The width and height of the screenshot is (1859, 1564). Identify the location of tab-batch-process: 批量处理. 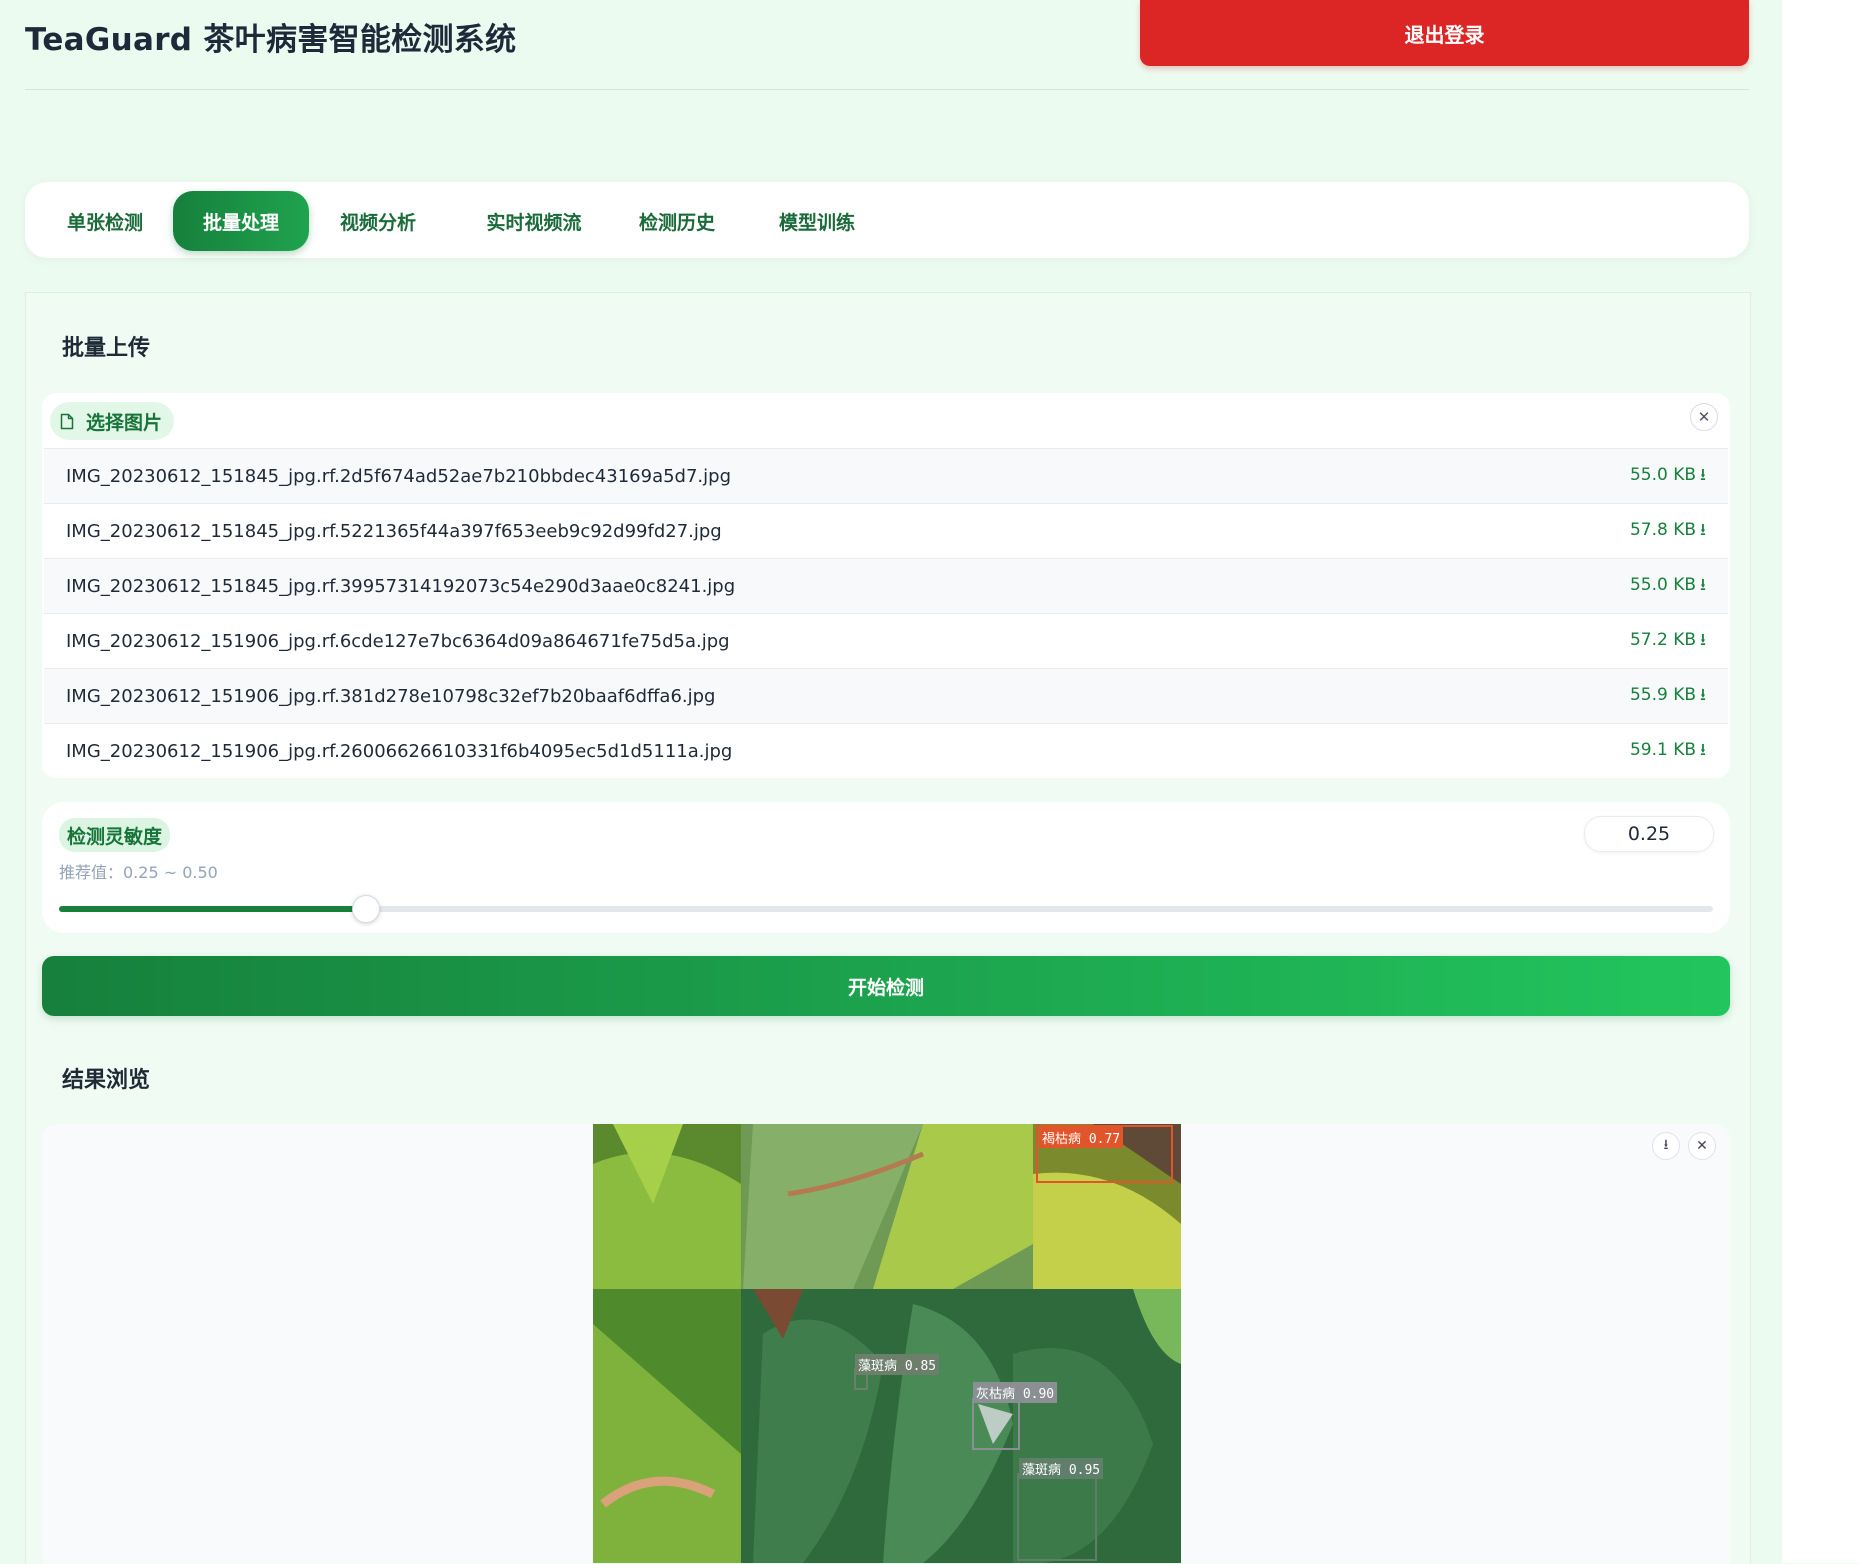
(241, 221).